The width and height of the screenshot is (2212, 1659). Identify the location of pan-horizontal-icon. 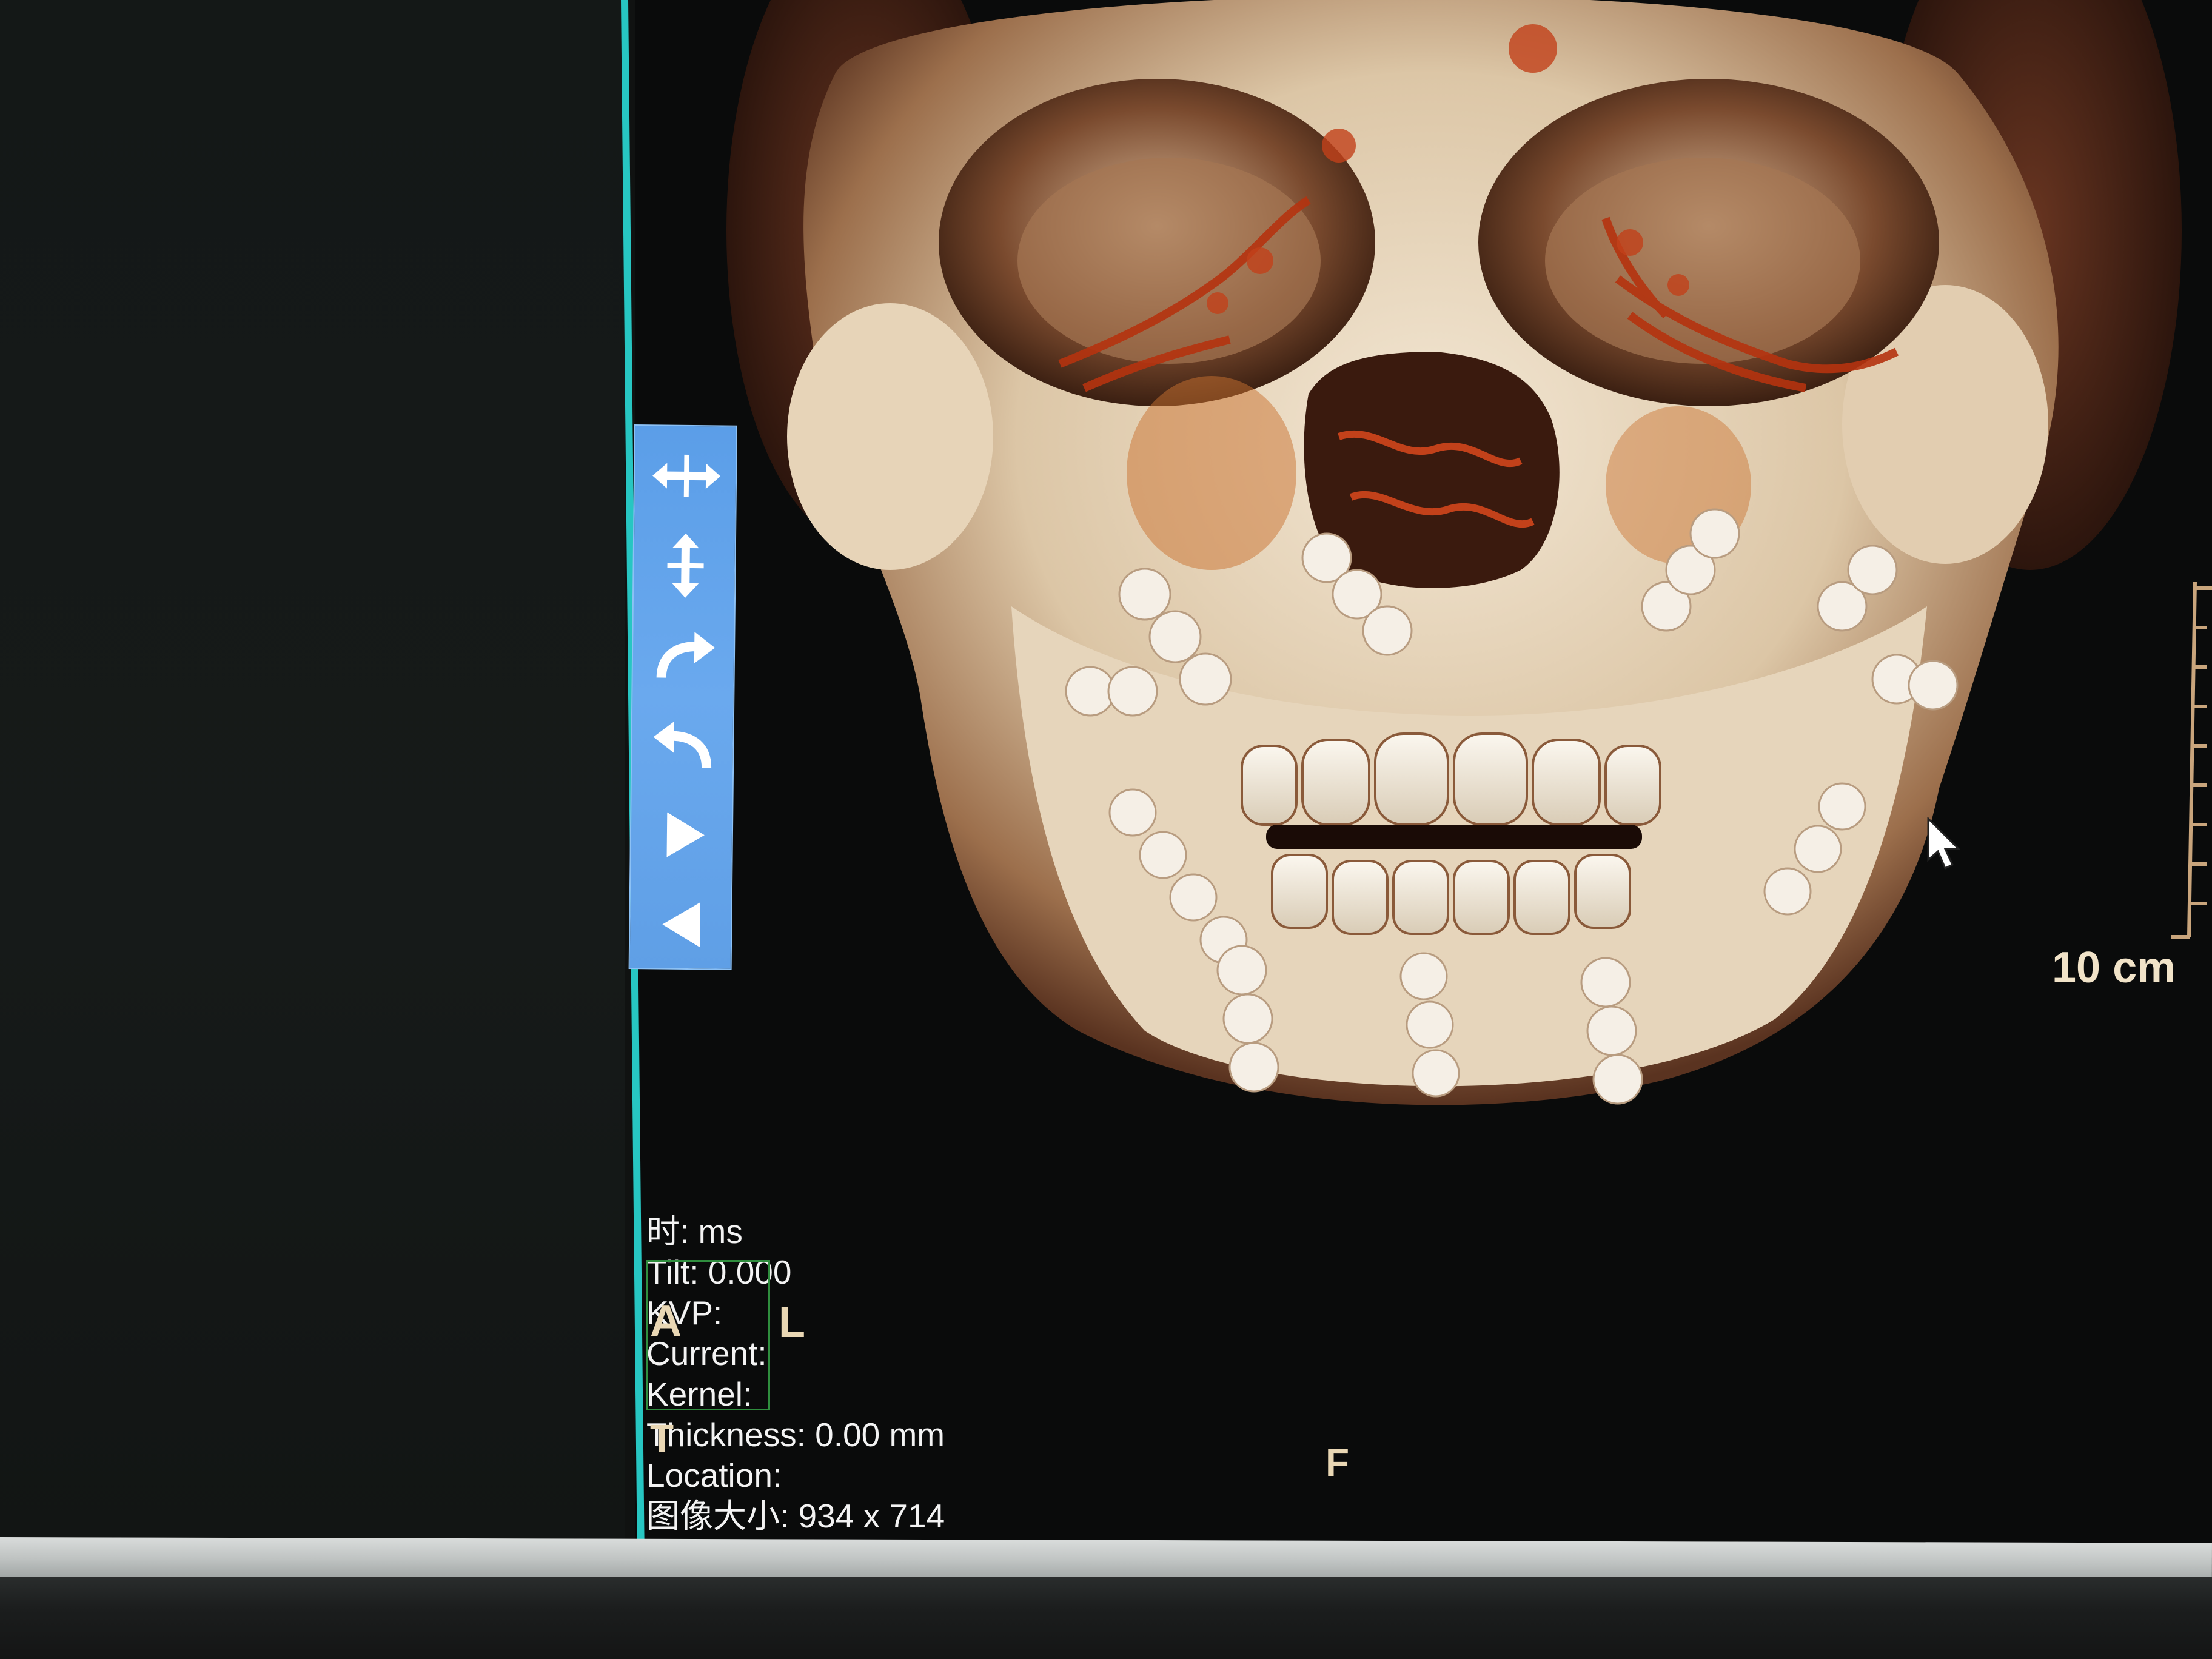
(686, 475).